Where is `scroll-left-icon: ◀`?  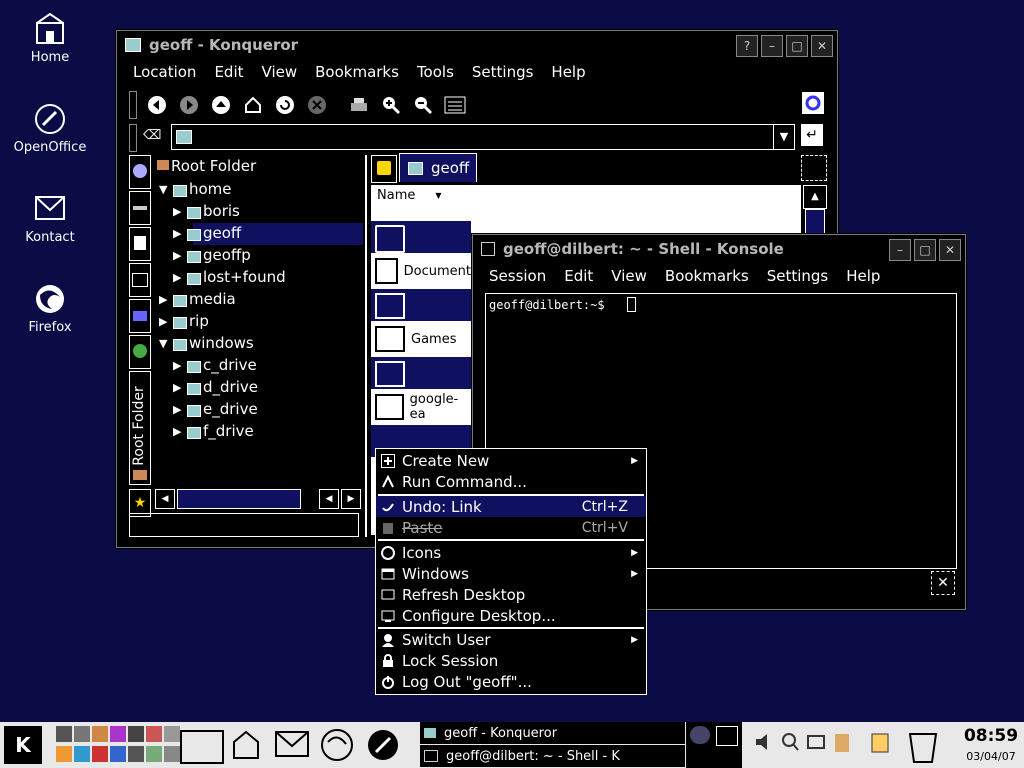
scroll-left-icon: ◀ is located at coordinates (165, 499).